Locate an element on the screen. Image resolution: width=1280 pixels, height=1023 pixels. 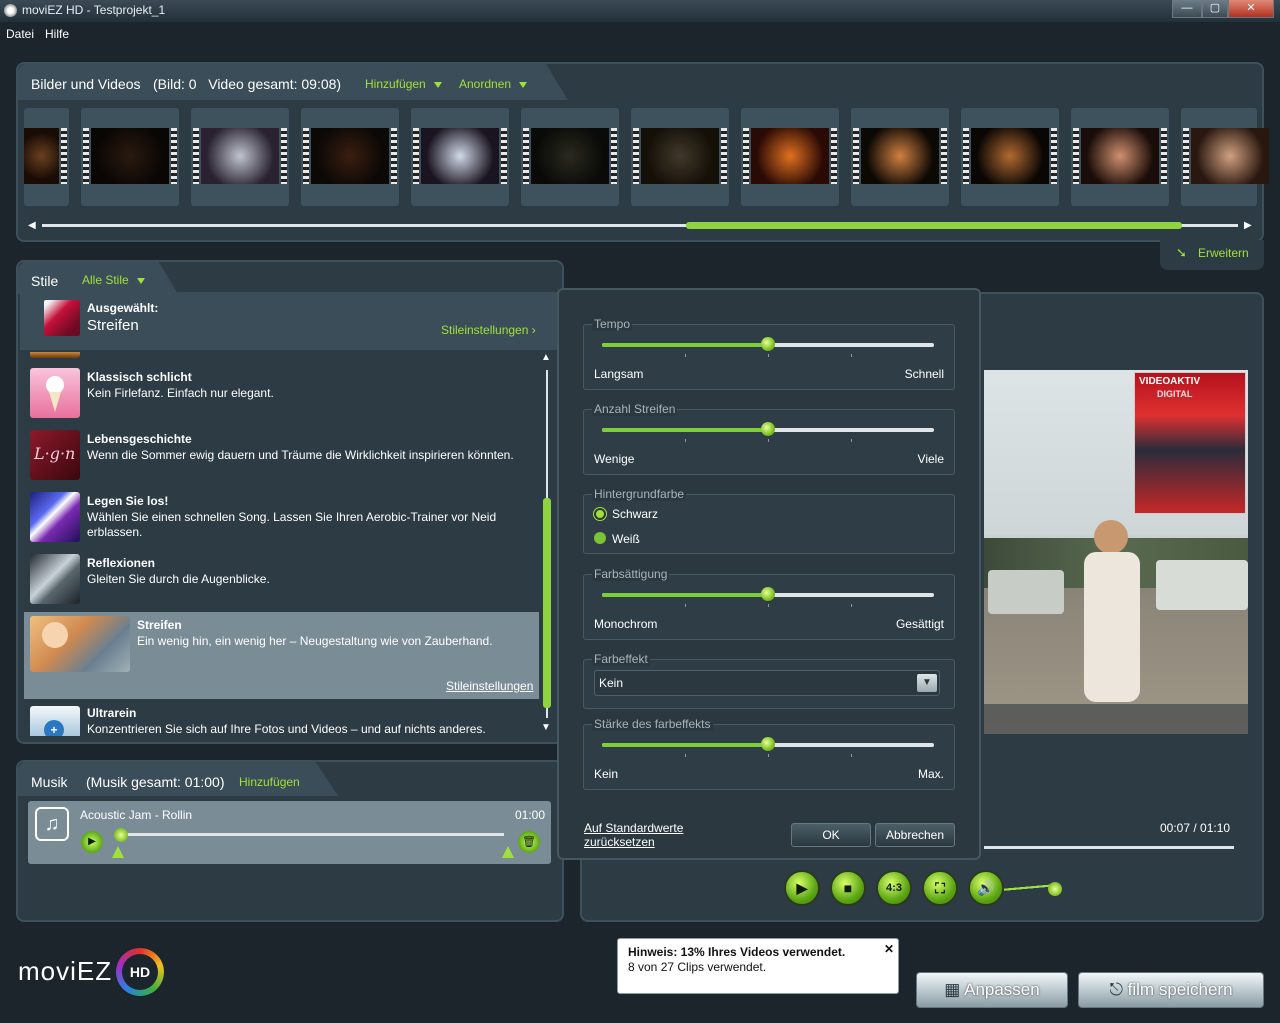
dropdown-arrow-icon is located at coordinates (140, 280).